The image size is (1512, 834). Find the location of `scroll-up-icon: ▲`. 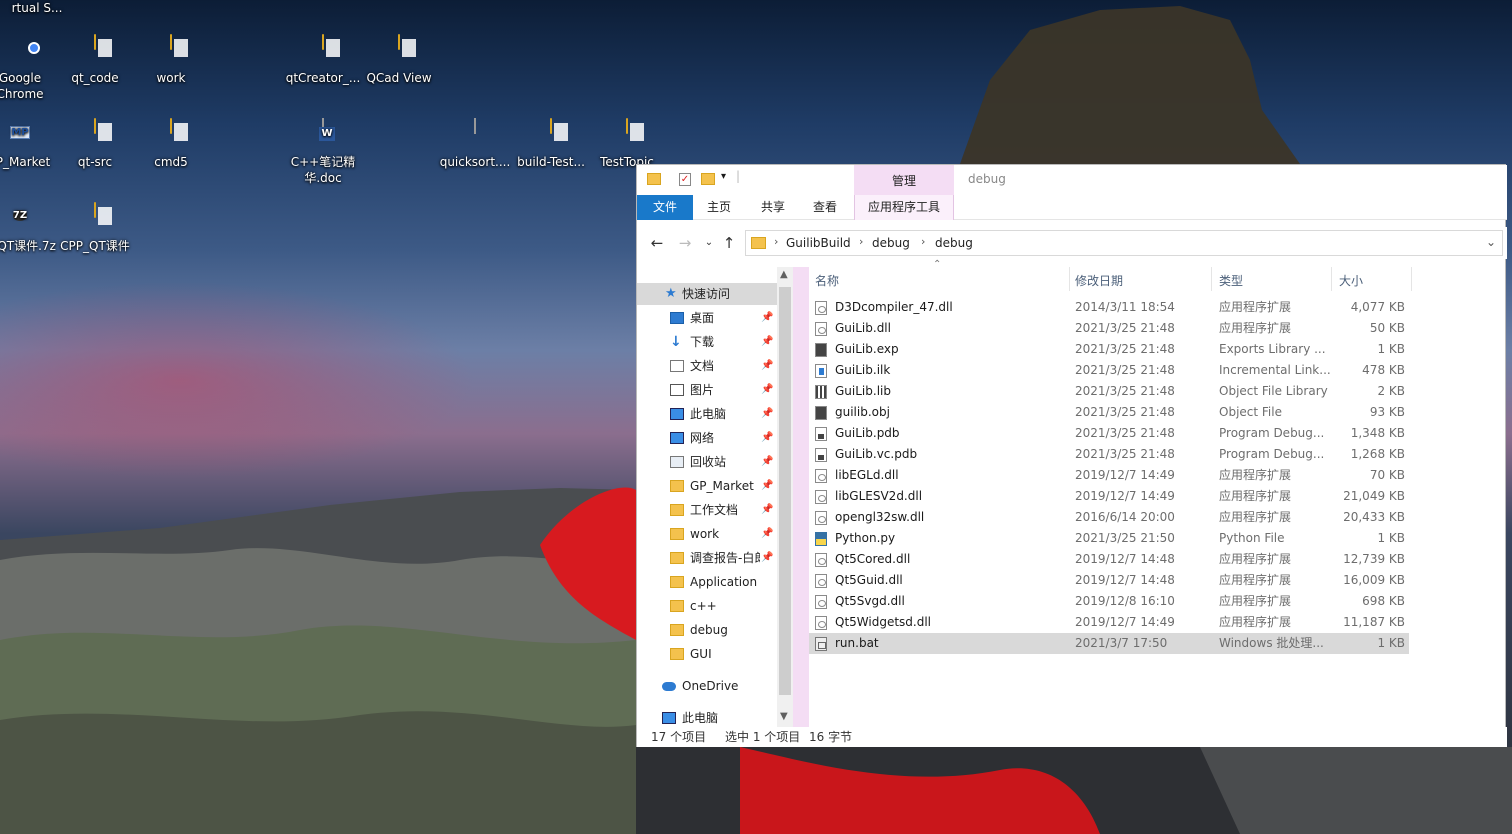

scroll-up-icon: ▲ is located at coordinates (784, 274).